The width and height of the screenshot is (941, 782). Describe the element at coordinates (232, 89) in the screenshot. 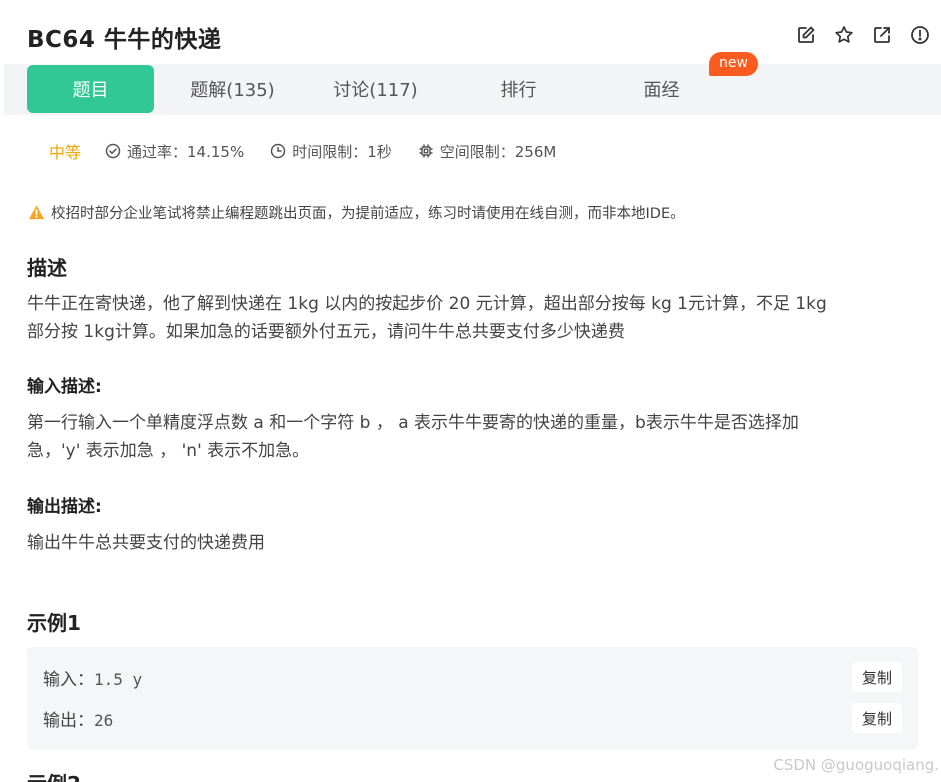

I see `tab-solutions: 题解(135)` at that location.